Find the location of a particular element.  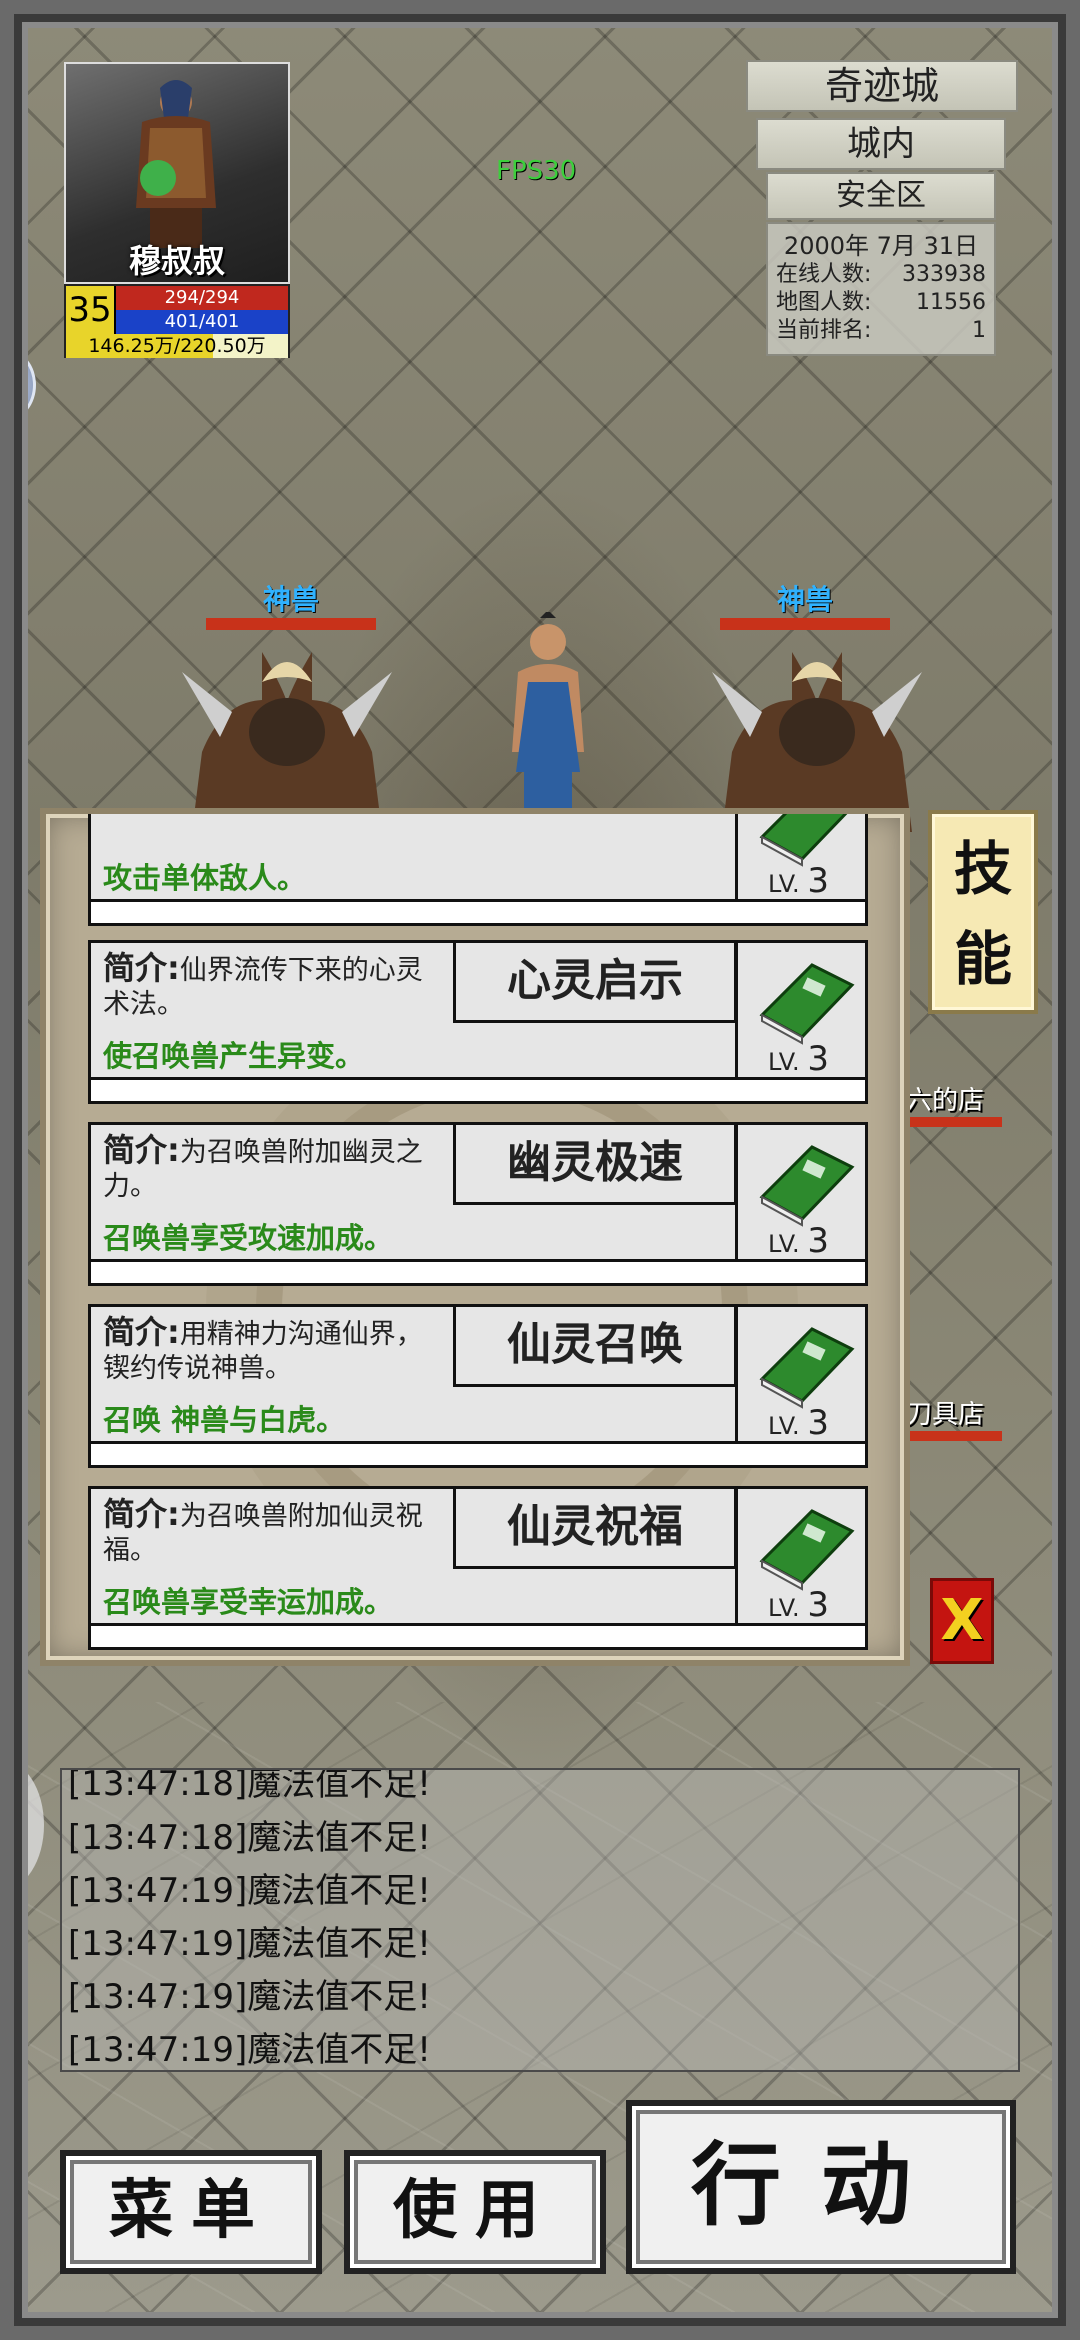

hp-bar: 294/294 is located at coordinates (202, 298).